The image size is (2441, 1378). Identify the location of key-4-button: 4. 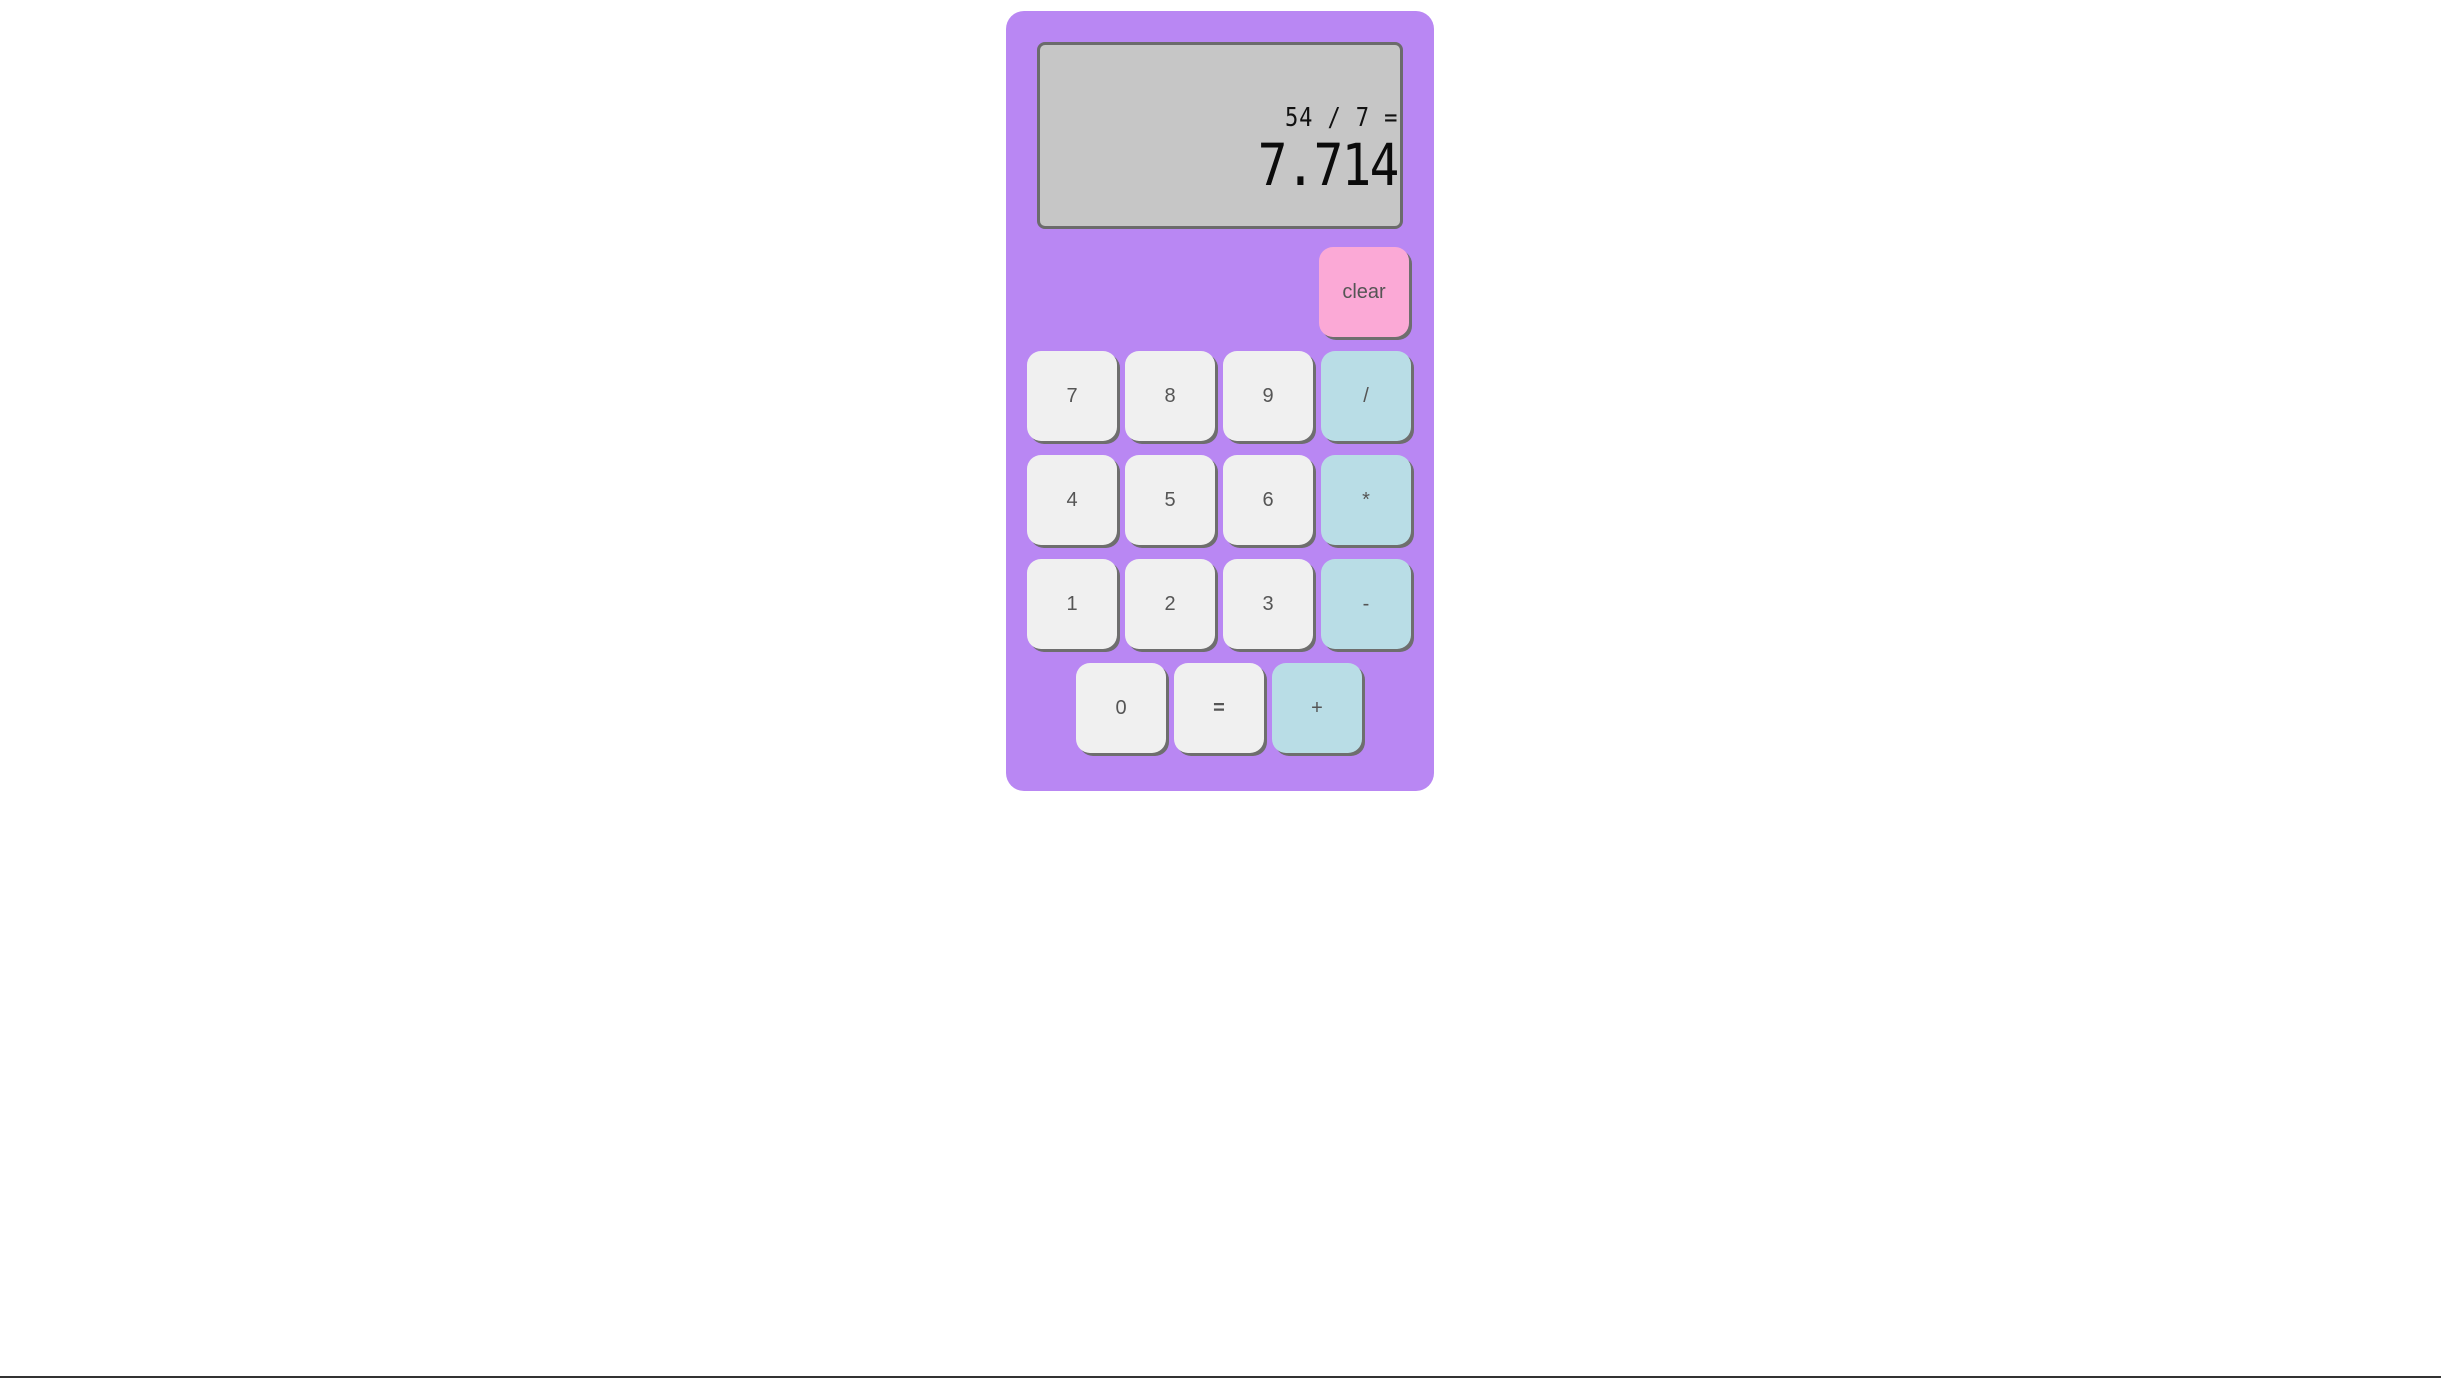
(1072, 500).